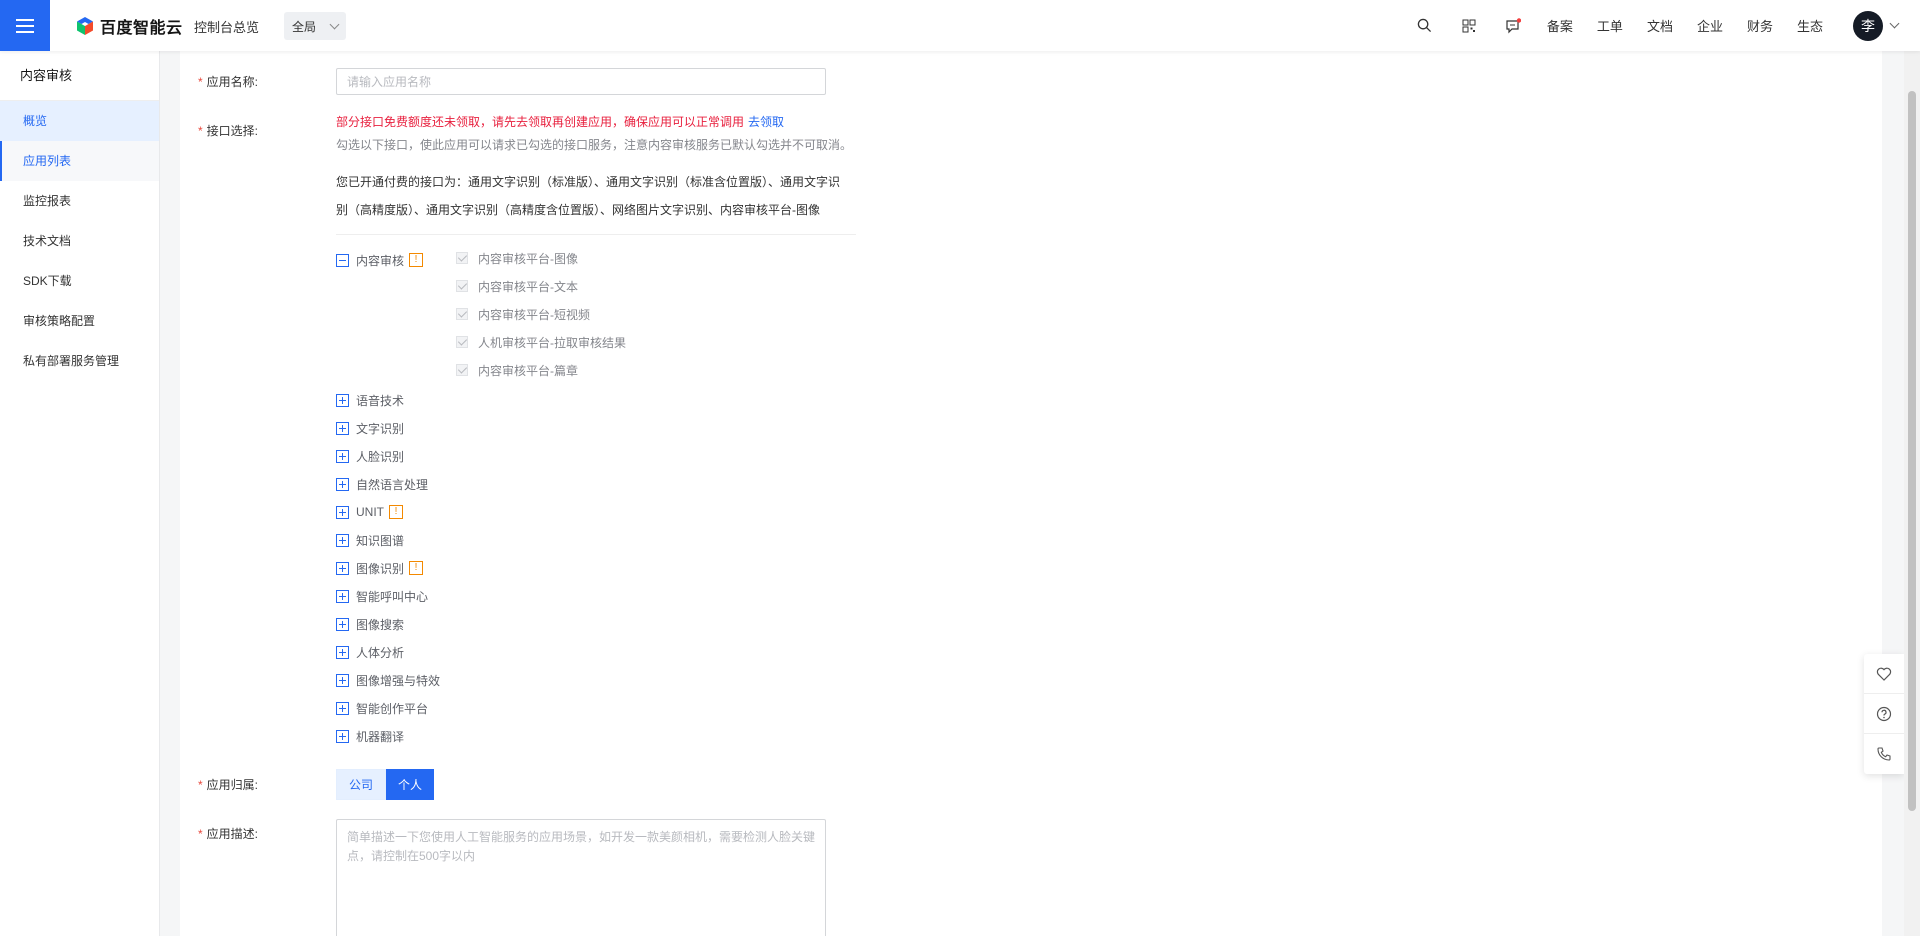 This screenshot has height=936, width=1920. Describe the element at coordinates (79, 161) in the screenshot. I see `sidebar-item-app-list: 应用列表` at that location.